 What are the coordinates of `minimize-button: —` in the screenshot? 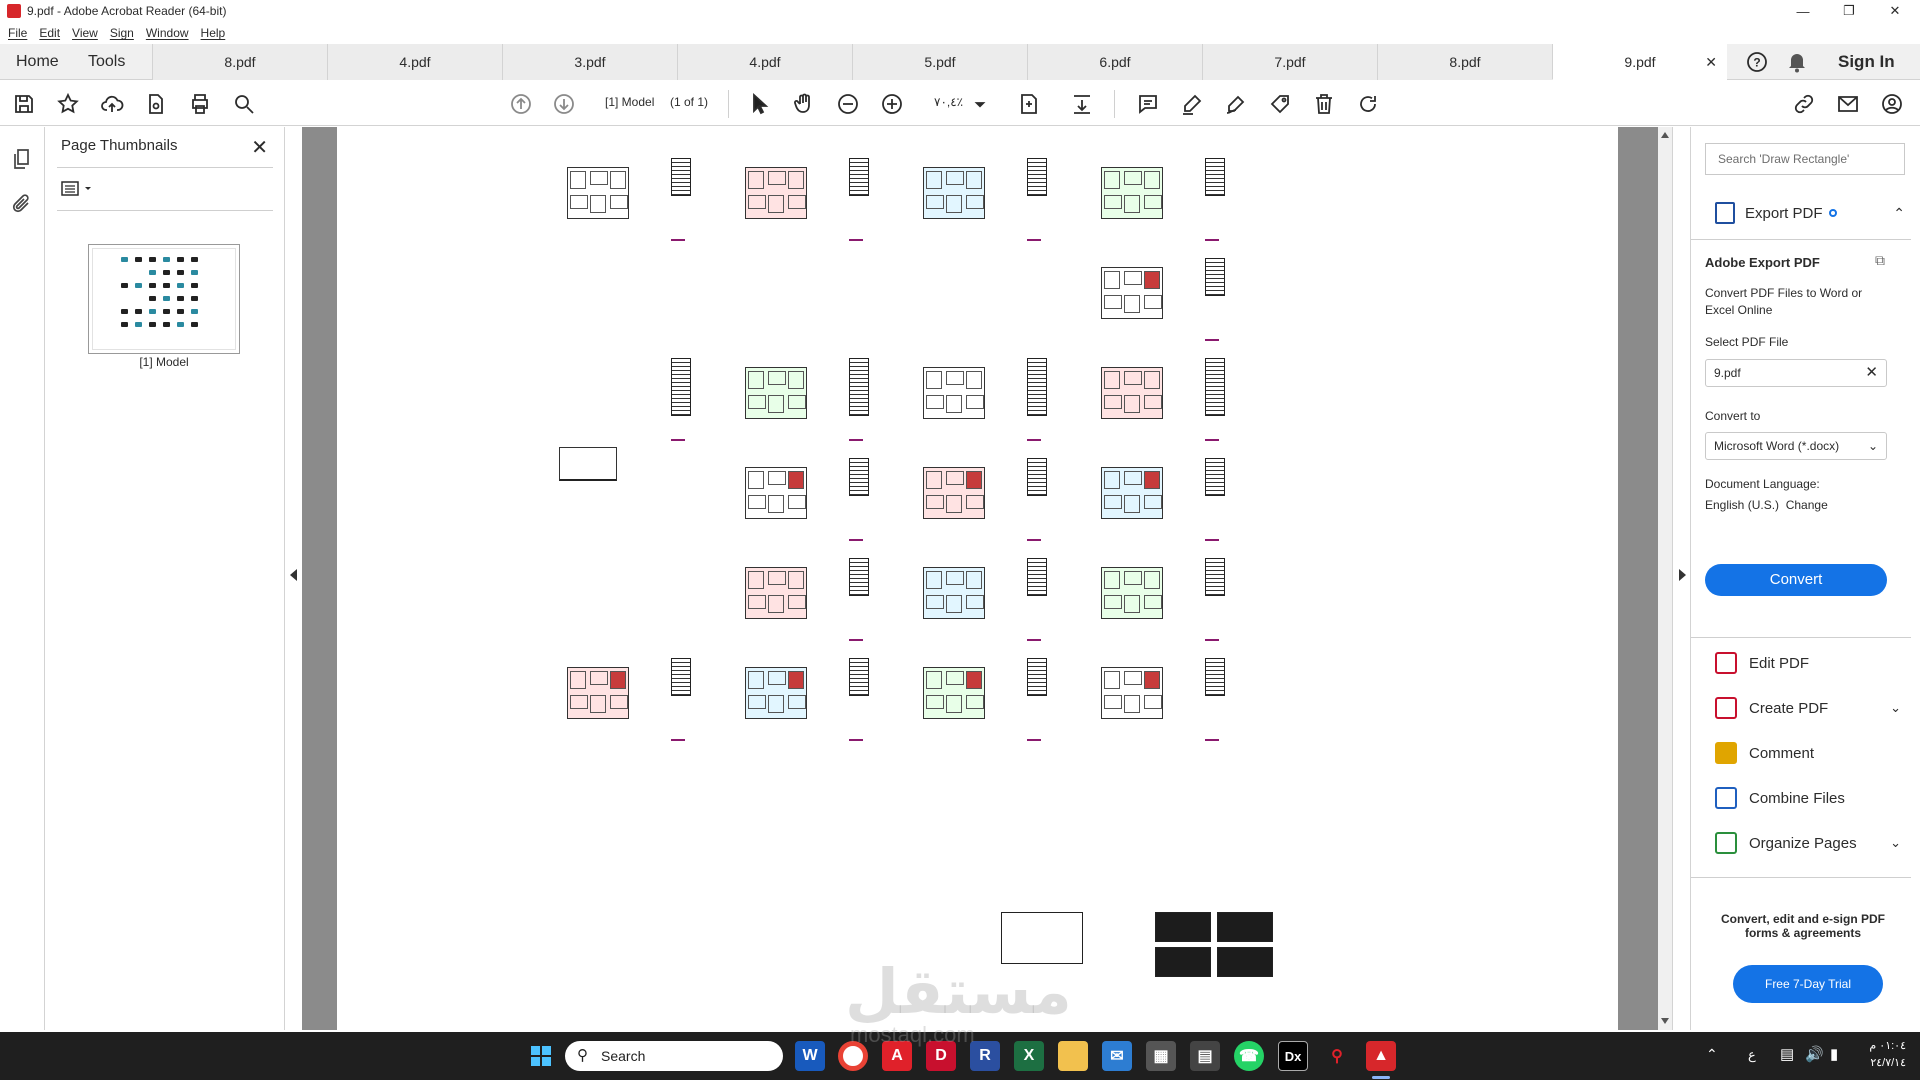 It's located at (1803, 11).